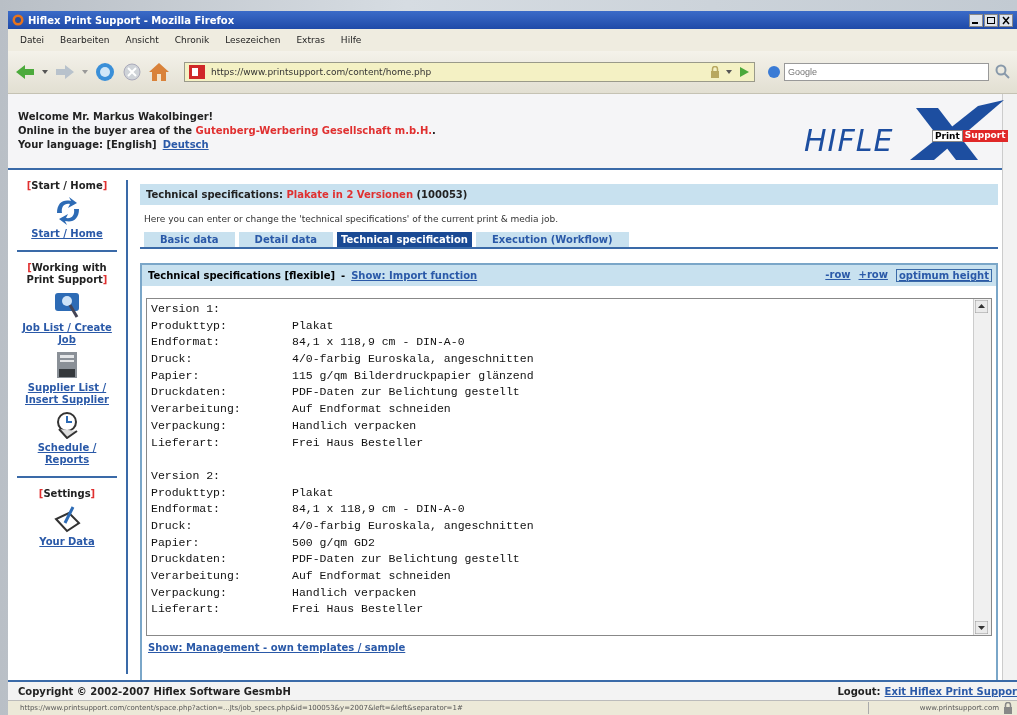 Image resolution: width=1017 pixels, height=715 pixels. I want to click on close-icon, so click(1006, 20).